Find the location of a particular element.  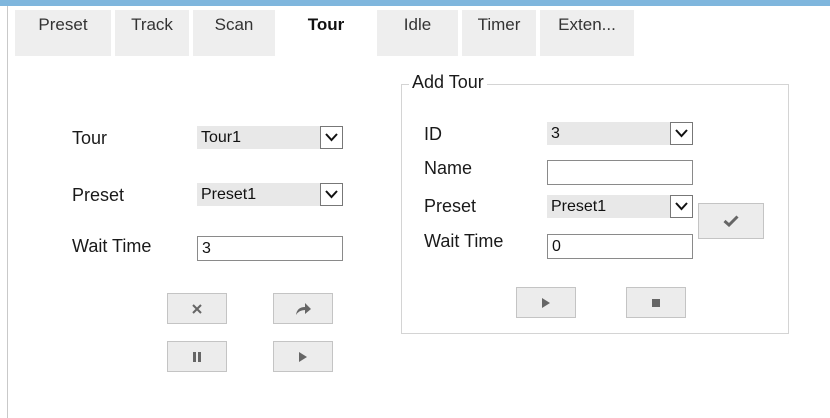

check-icon is located at coordinates (731, 221).